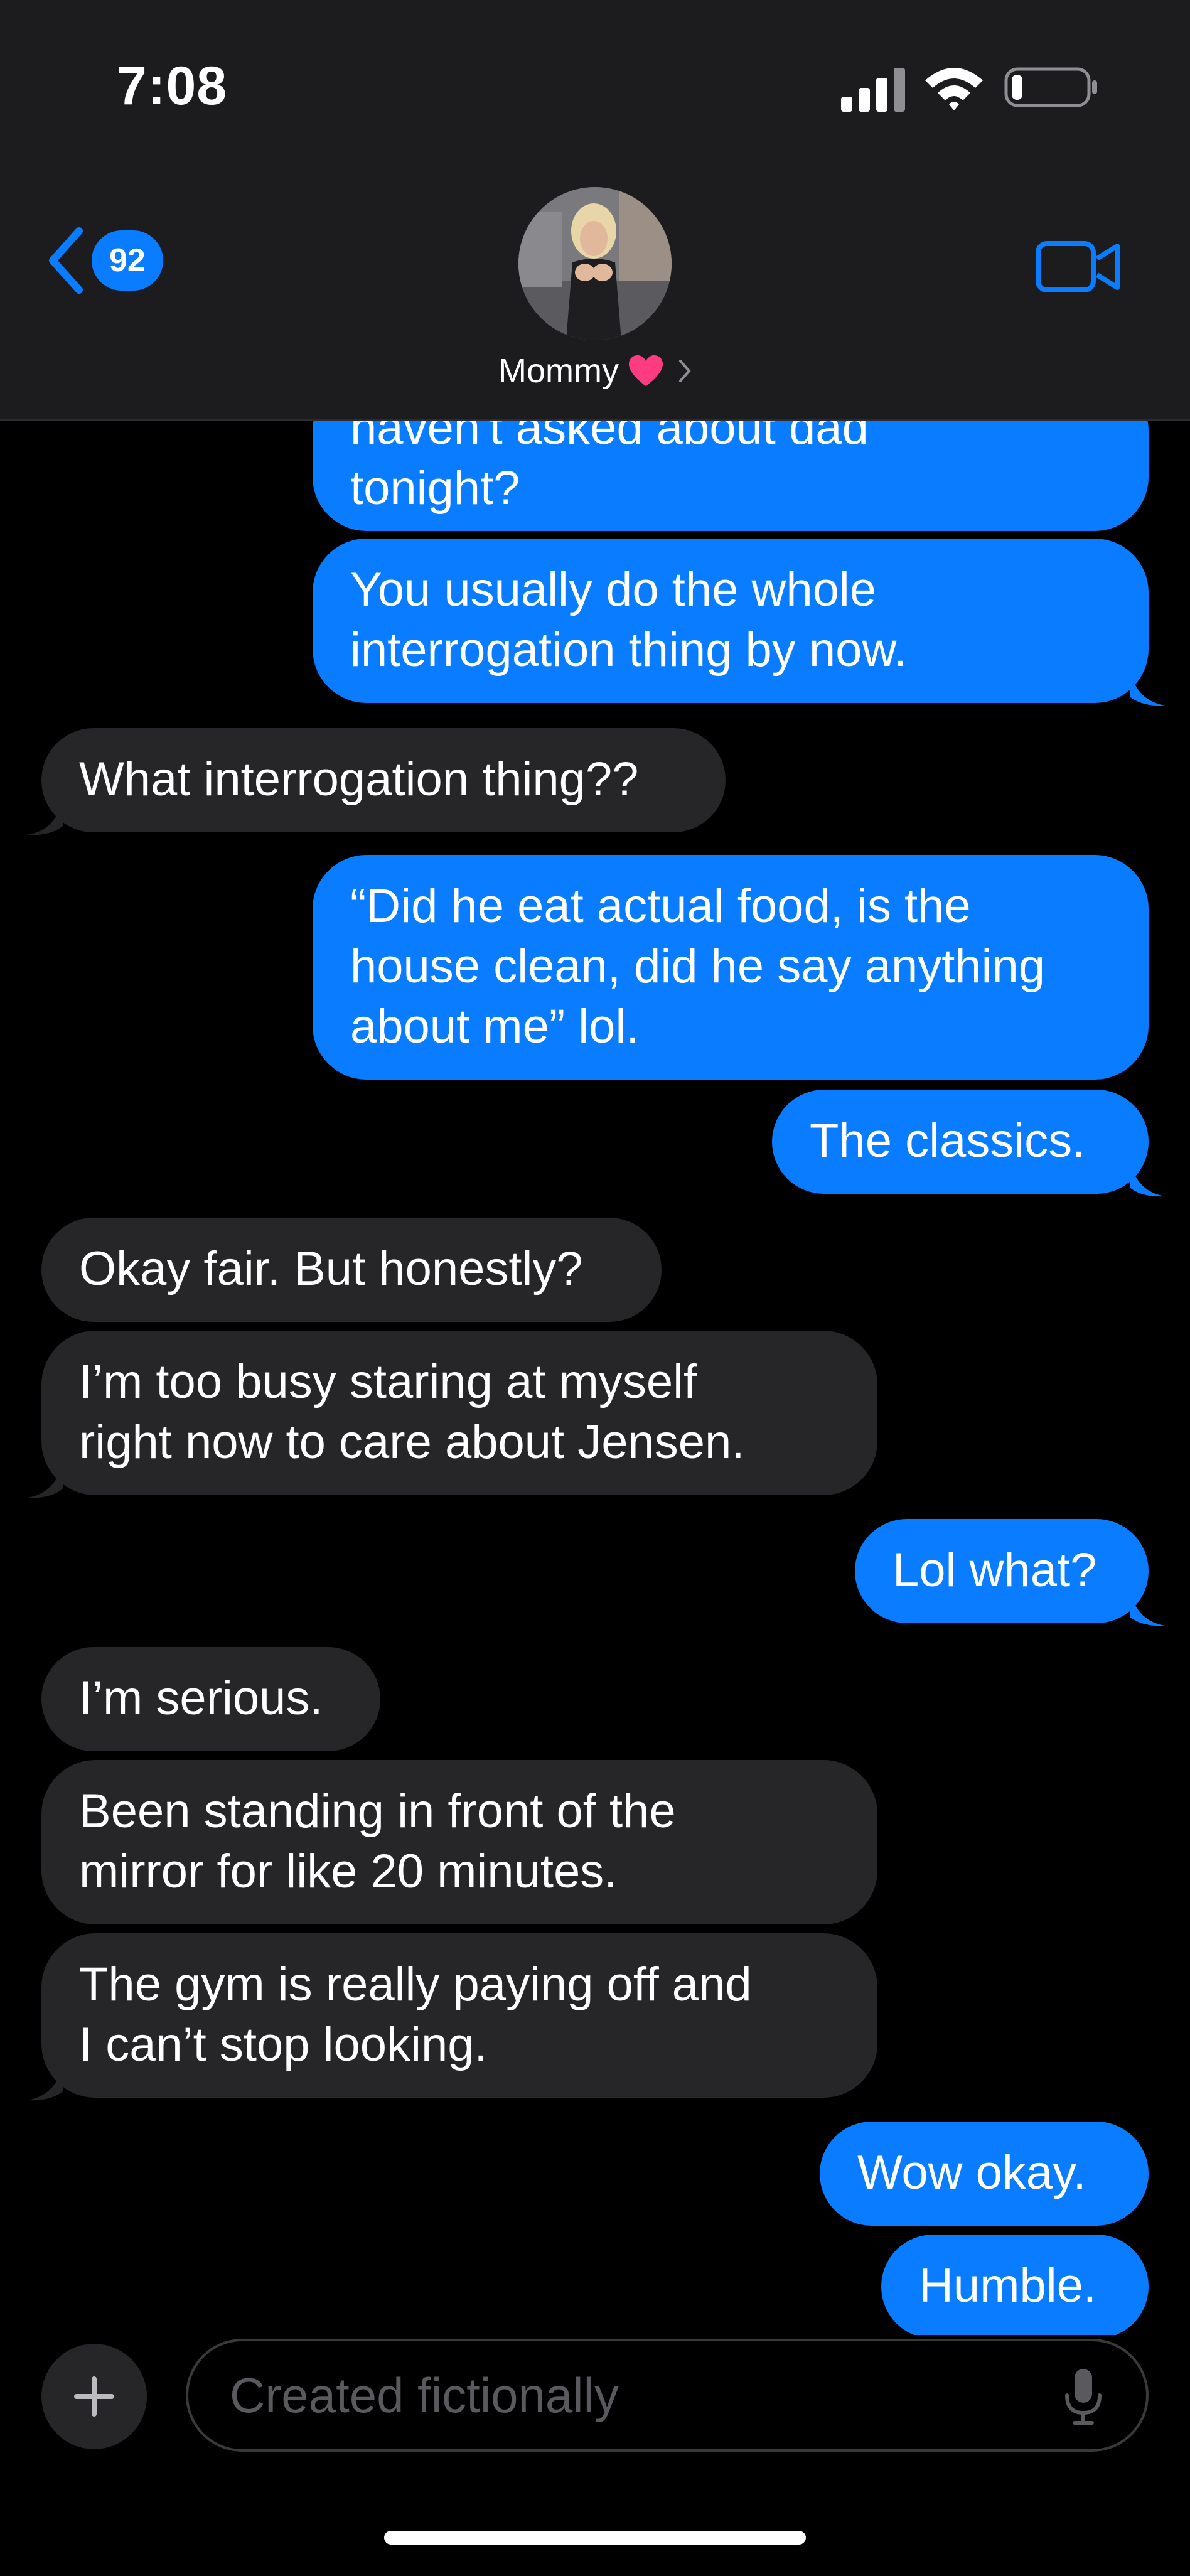 The height and width of the screenshot is (2576, 1190). What do you see at coordinates (66, 260) in the screenshot?
I see `chevron-left-icon` at bounding box center [66, 260].